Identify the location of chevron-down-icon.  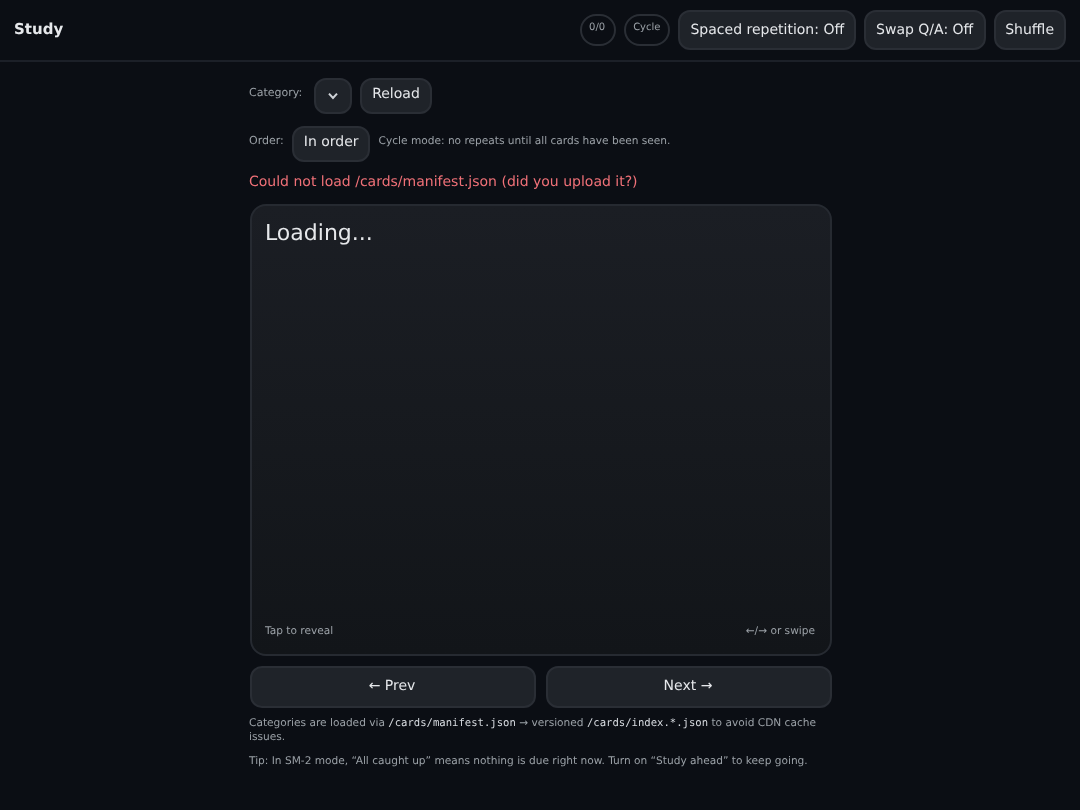
(333, 95).